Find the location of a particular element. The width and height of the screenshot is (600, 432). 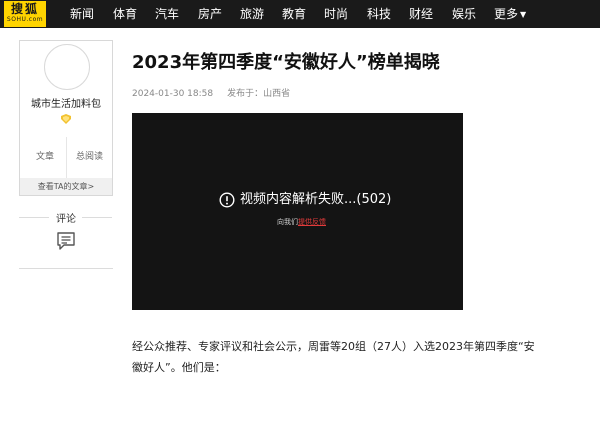

avatar is located at coordinates (67, 67).